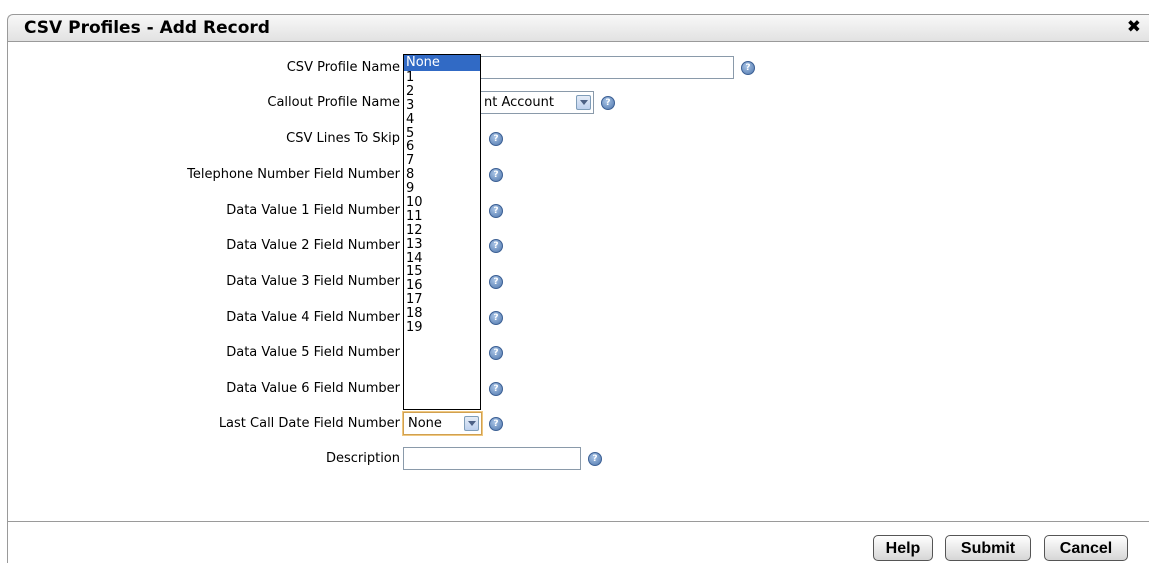  I want to click on close-icon: ✖, so click(1134, 27).